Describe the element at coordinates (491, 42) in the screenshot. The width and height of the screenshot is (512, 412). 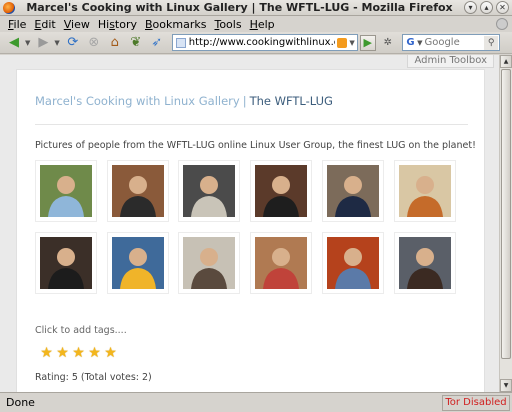
I see `search-magnifier-icon: ⚲` at that location.